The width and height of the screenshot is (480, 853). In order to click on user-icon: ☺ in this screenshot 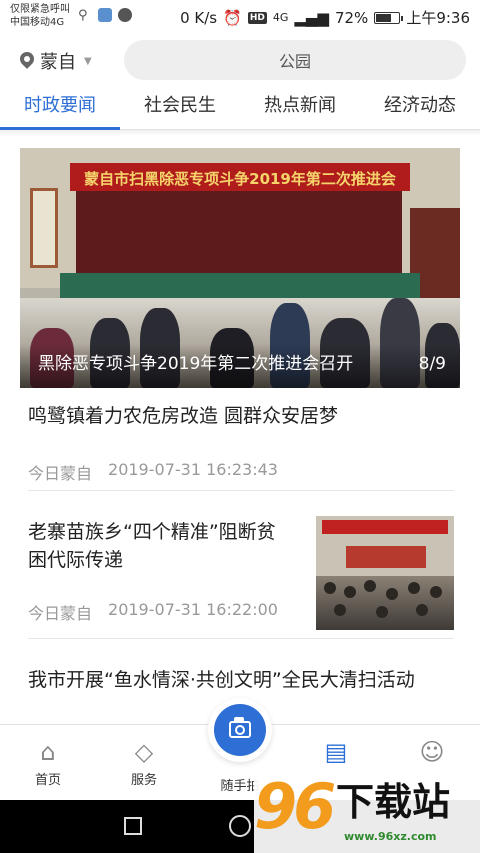, I will do `click(432, 752)`.